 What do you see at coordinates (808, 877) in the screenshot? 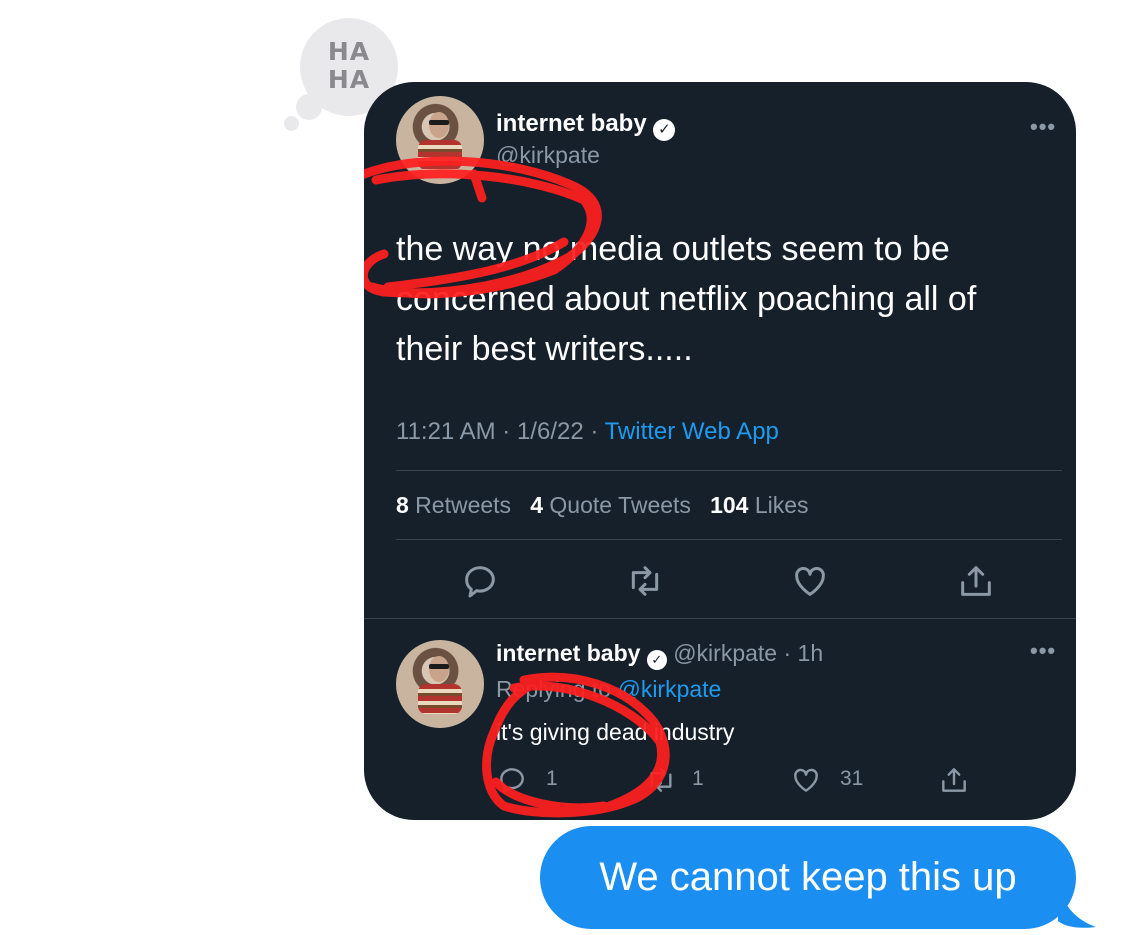
I see `sent-message-text: We cannot keep this up` at bounding box center [808, 877].